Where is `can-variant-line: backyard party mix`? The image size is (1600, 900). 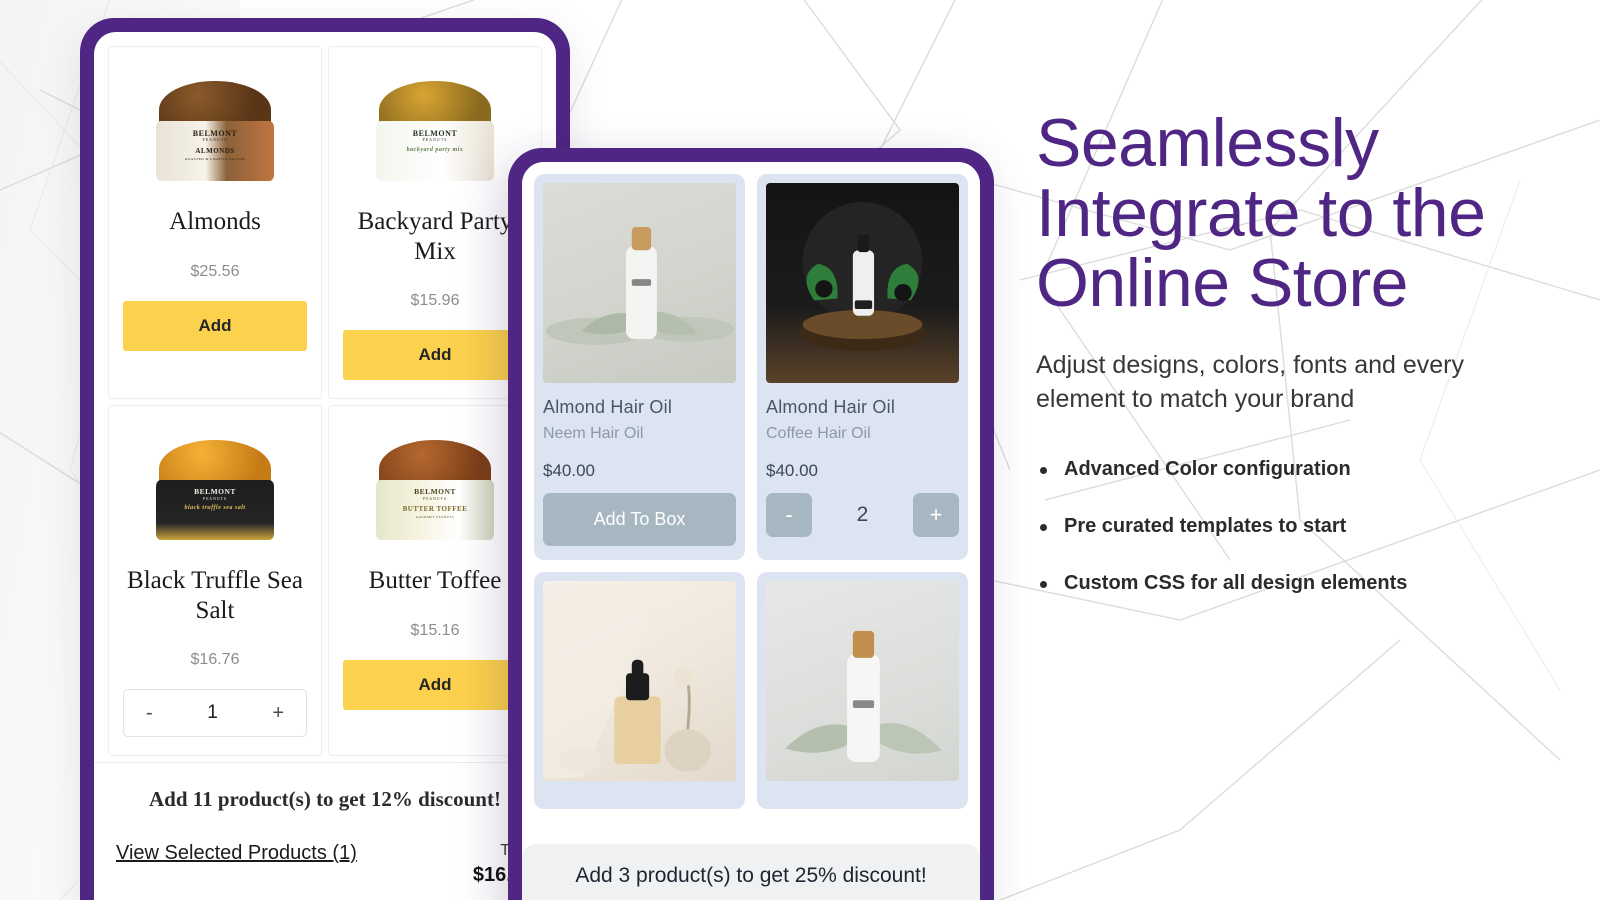 can-variant-line: backyard party mix is located at coordinates (435, 149).